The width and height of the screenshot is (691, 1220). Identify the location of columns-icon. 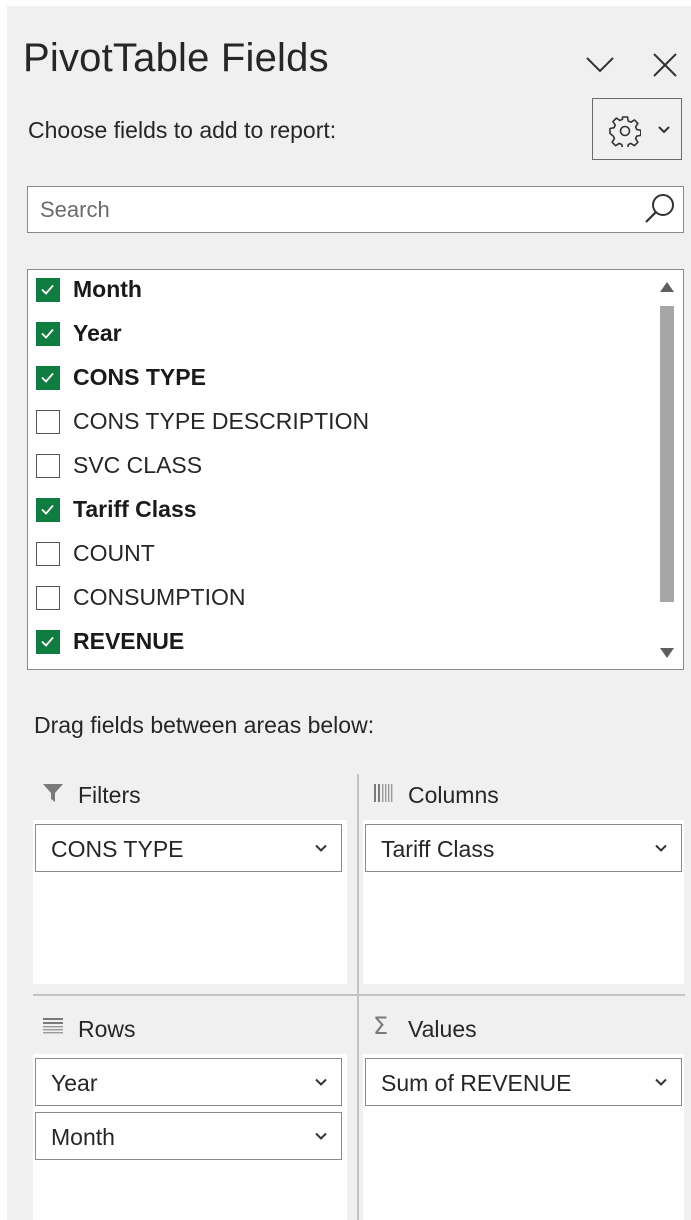
(383, 793).